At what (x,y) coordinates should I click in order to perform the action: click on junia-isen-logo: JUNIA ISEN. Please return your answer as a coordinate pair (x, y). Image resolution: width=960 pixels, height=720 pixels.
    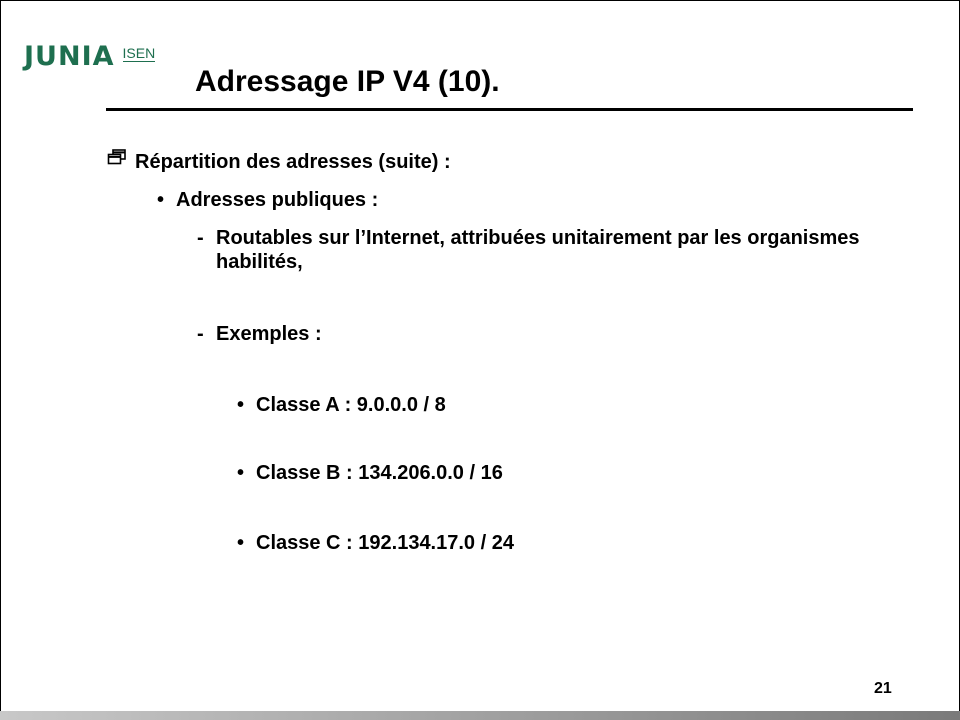
    Looking at the image, I should click on (90, 57).